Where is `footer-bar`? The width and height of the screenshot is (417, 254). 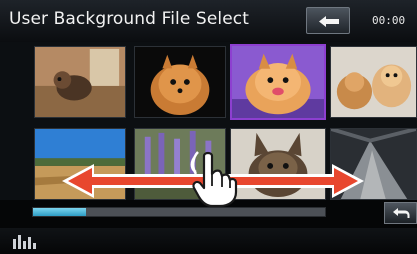 footer-bar is located at coordinates (208, 241).